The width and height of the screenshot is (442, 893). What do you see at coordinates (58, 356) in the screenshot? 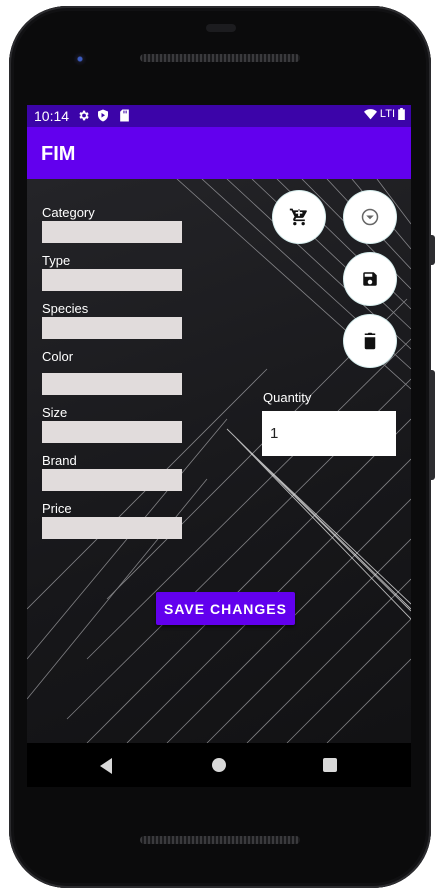
I see `color-label: Color` at bounding box center [58, 356].